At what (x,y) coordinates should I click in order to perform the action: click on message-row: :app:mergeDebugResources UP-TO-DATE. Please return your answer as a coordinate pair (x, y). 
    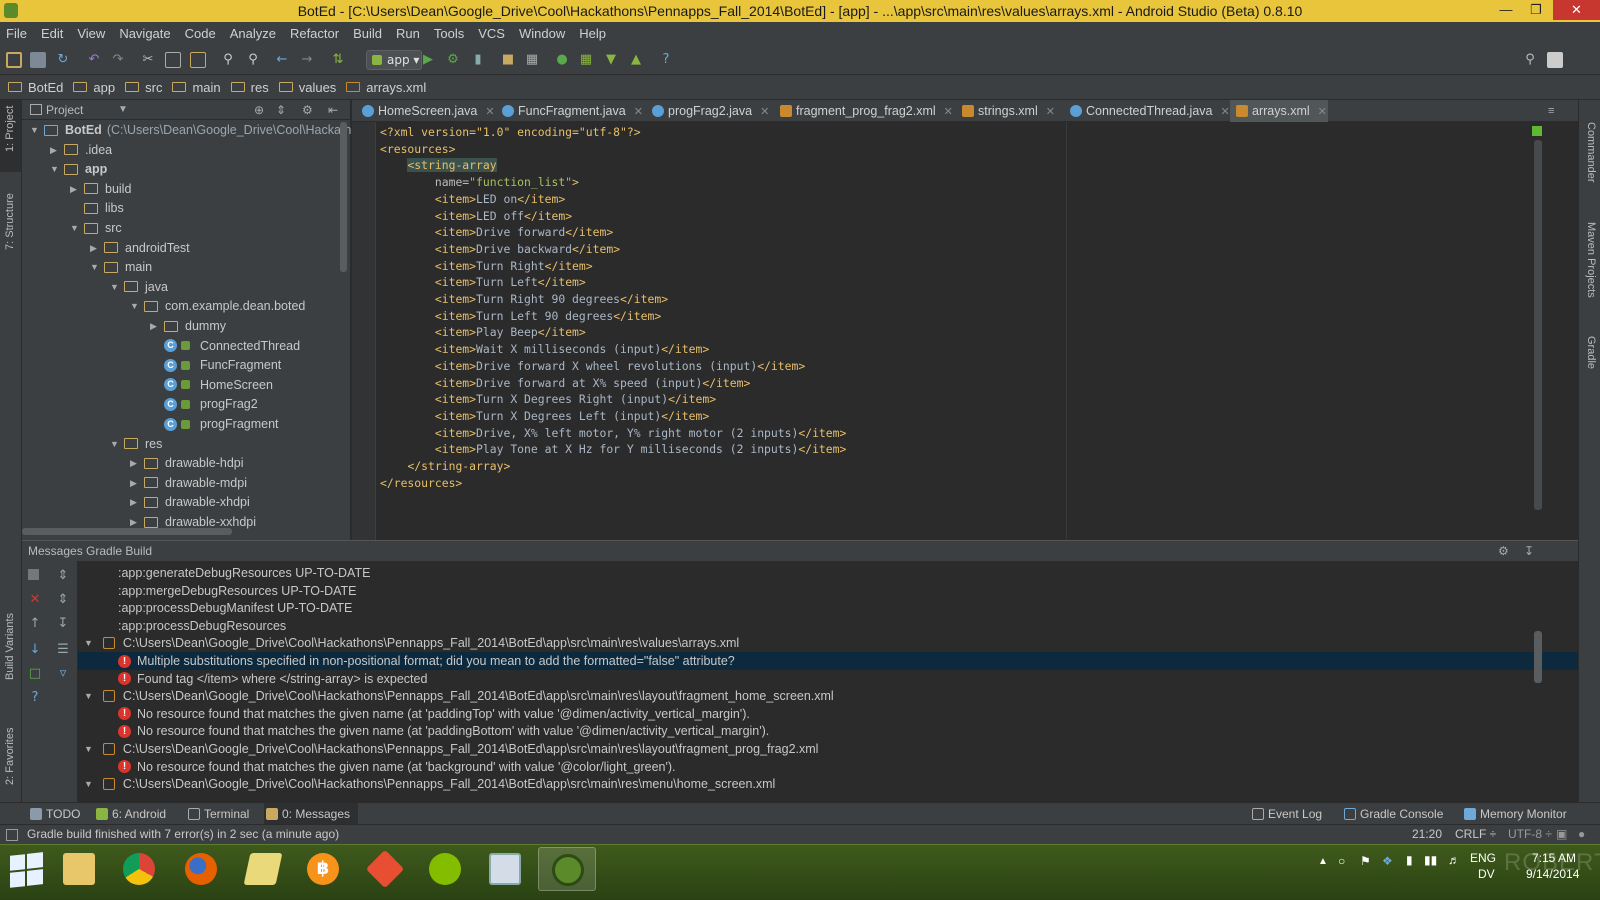
    Looking at the image, I should click on (828, 591).